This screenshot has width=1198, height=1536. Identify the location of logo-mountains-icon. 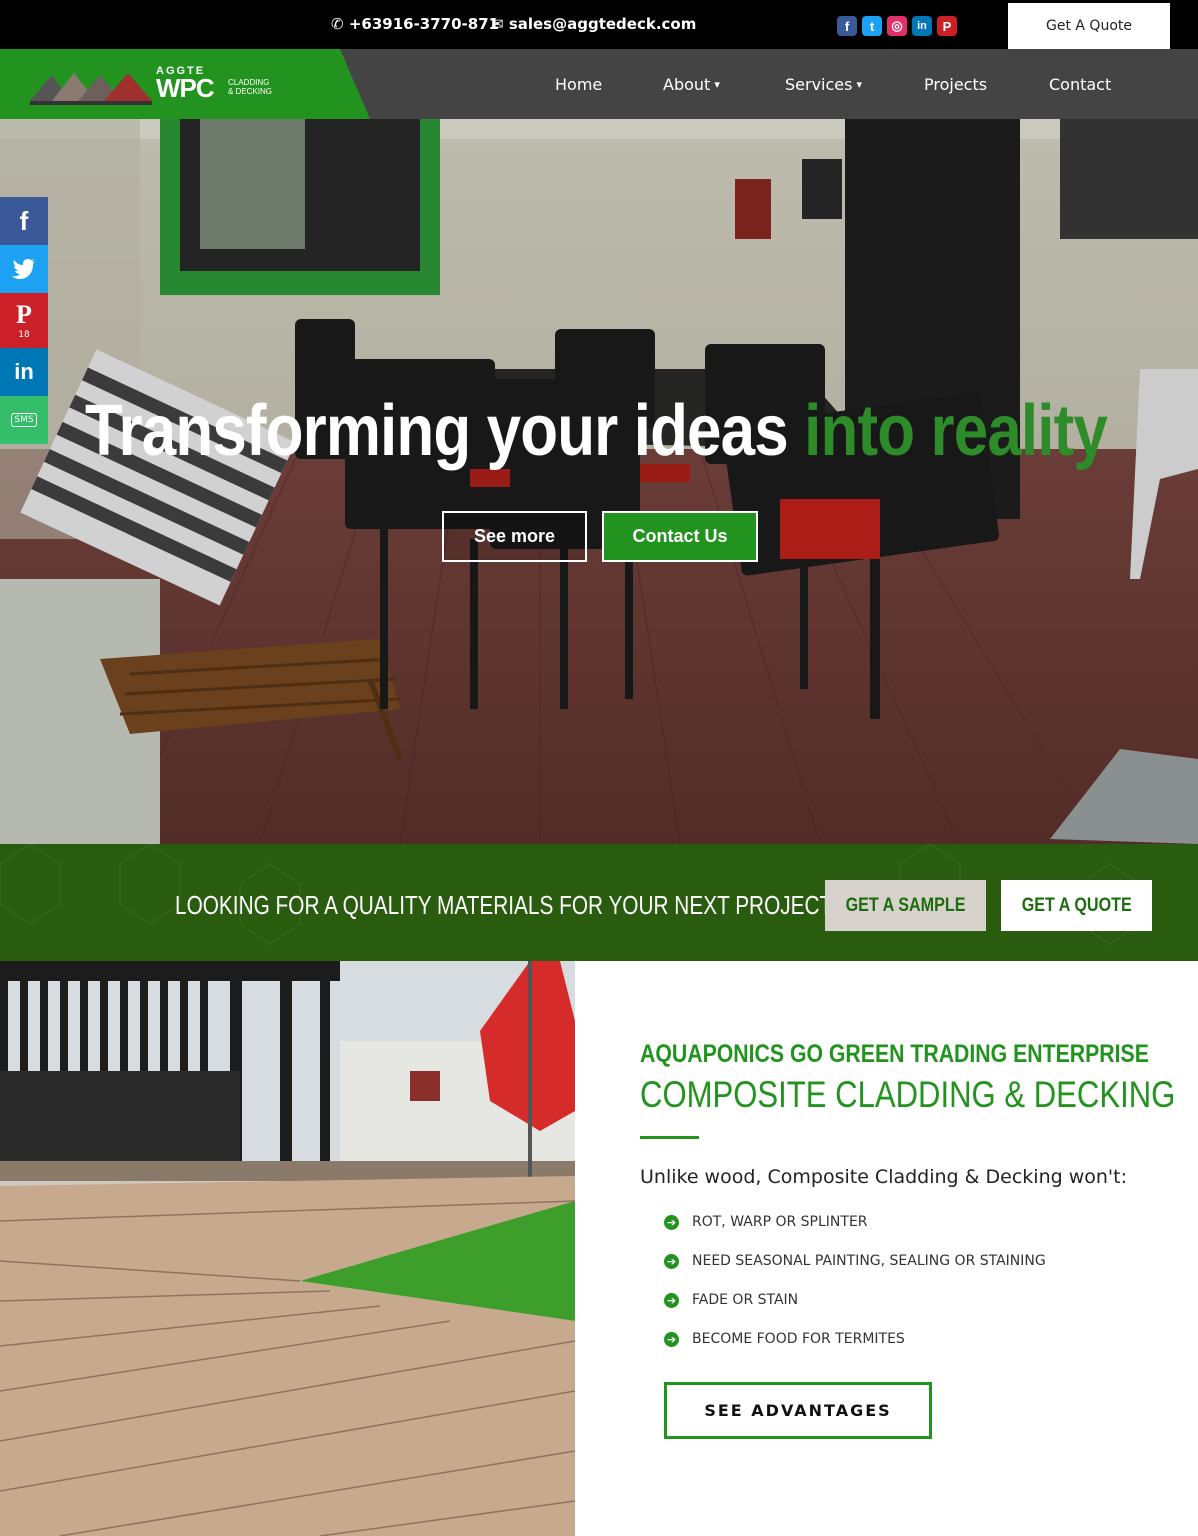
(91, 89).